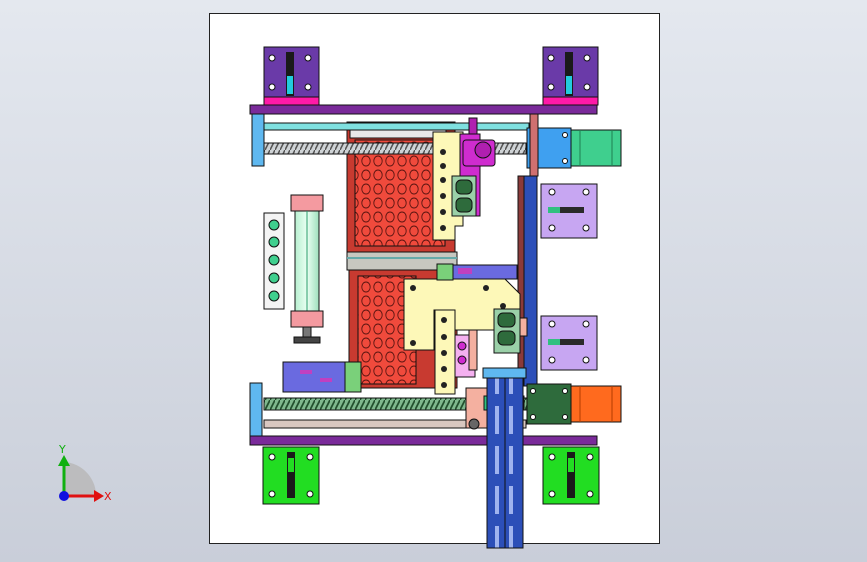 The image size is (867, 562). What do you see at coordinates (108, 496) in the screenshot?
I see `triad-x-label: X` at bounding box center [108, 496].